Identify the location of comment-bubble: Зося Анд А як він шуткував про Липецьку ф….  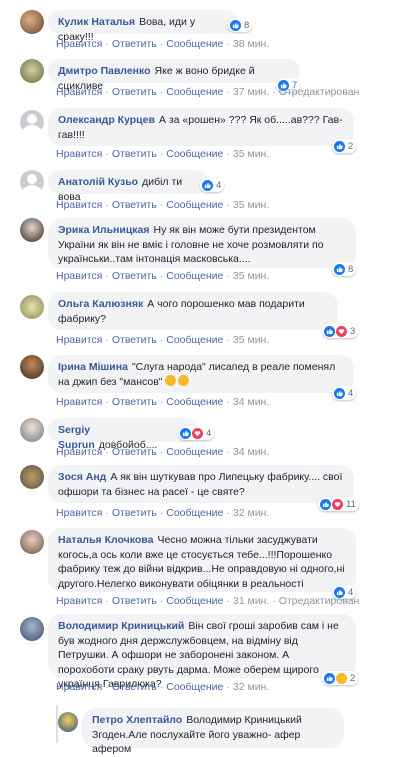
(201, 484).